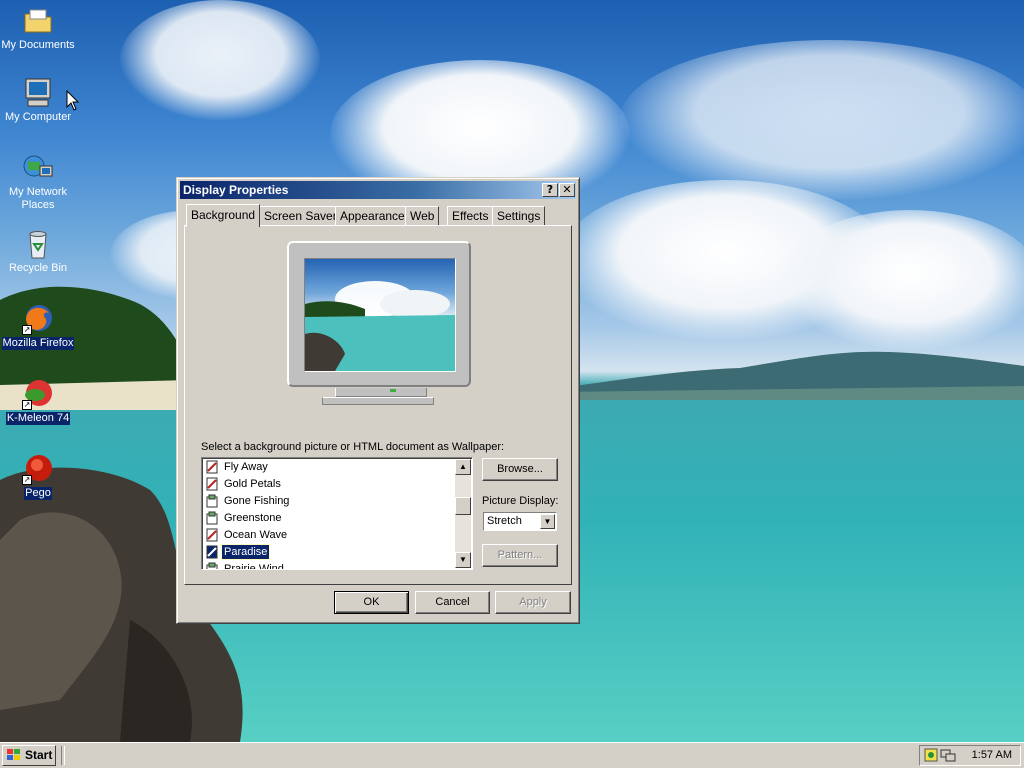  I want to click on tab-effects: Effects, so click(470, 215).